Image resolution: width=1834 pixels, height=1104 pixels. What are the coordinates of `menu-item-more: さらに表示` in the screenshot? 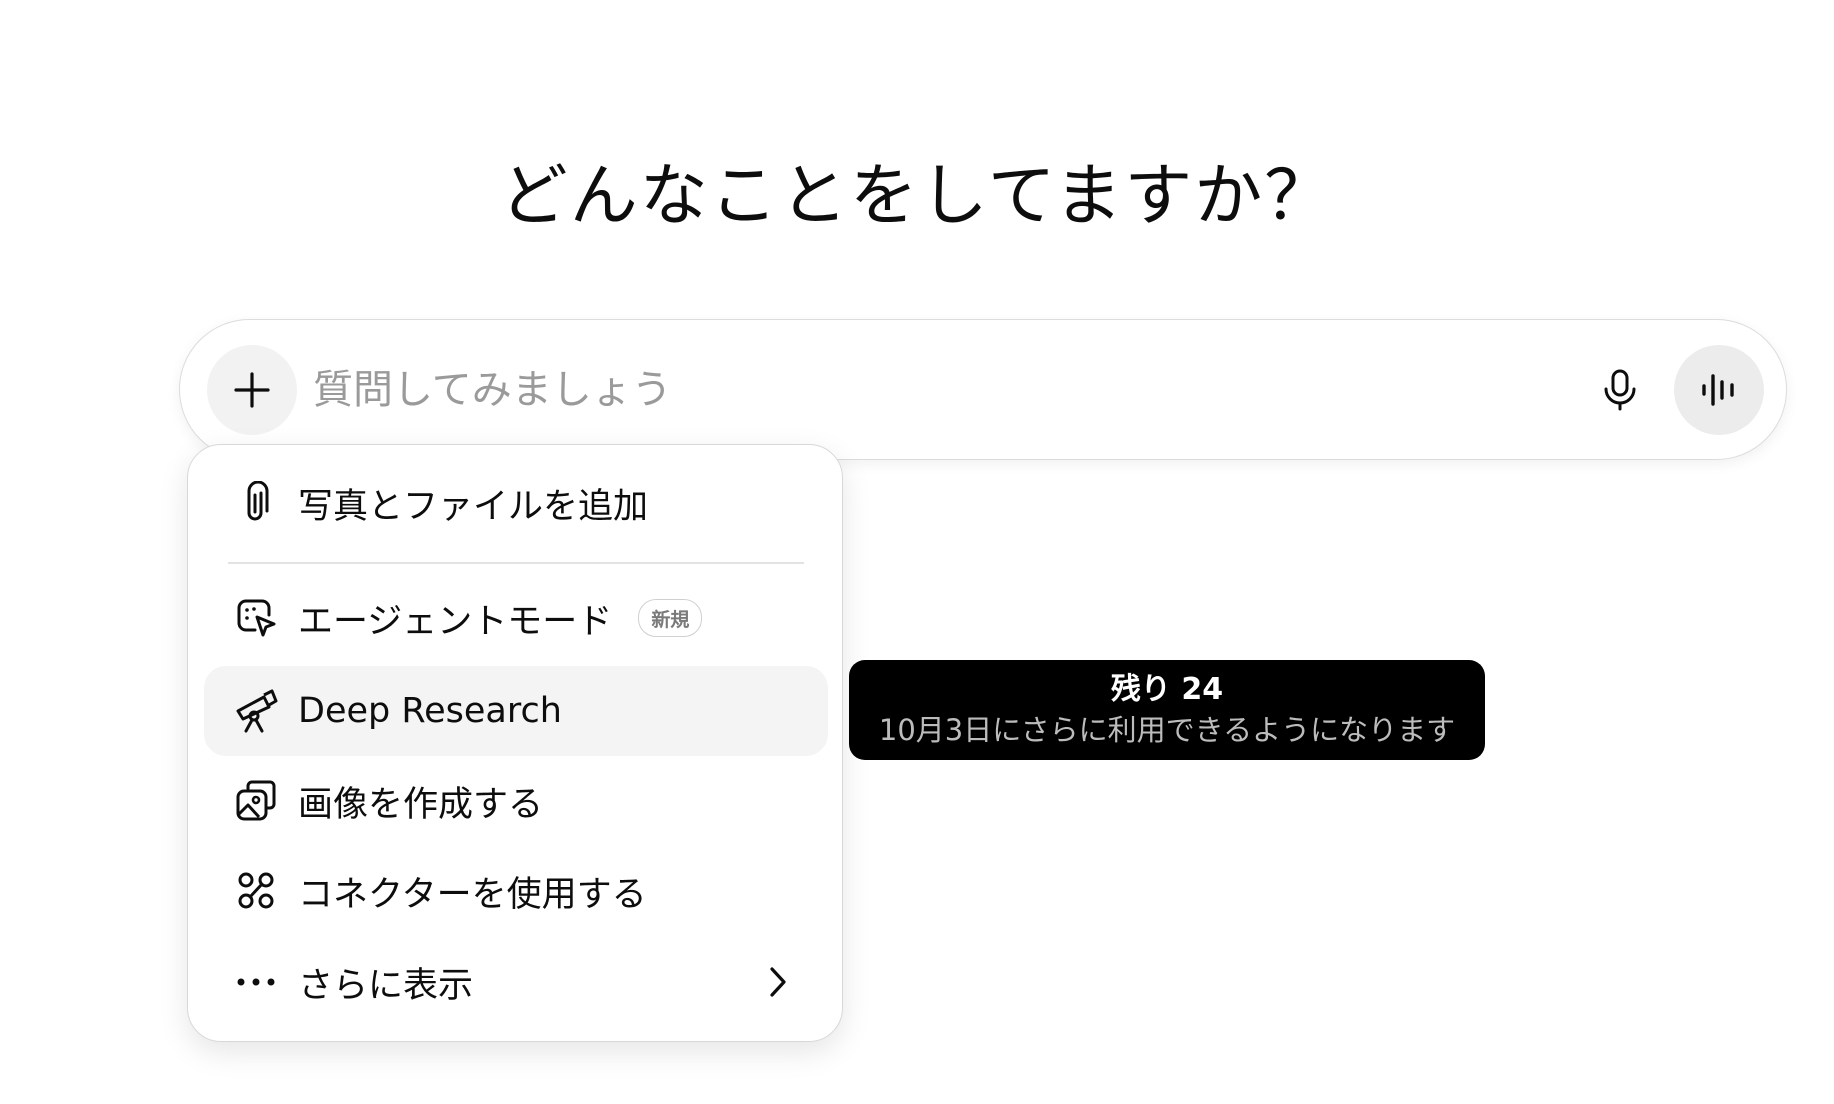 It's located at (516, 982).